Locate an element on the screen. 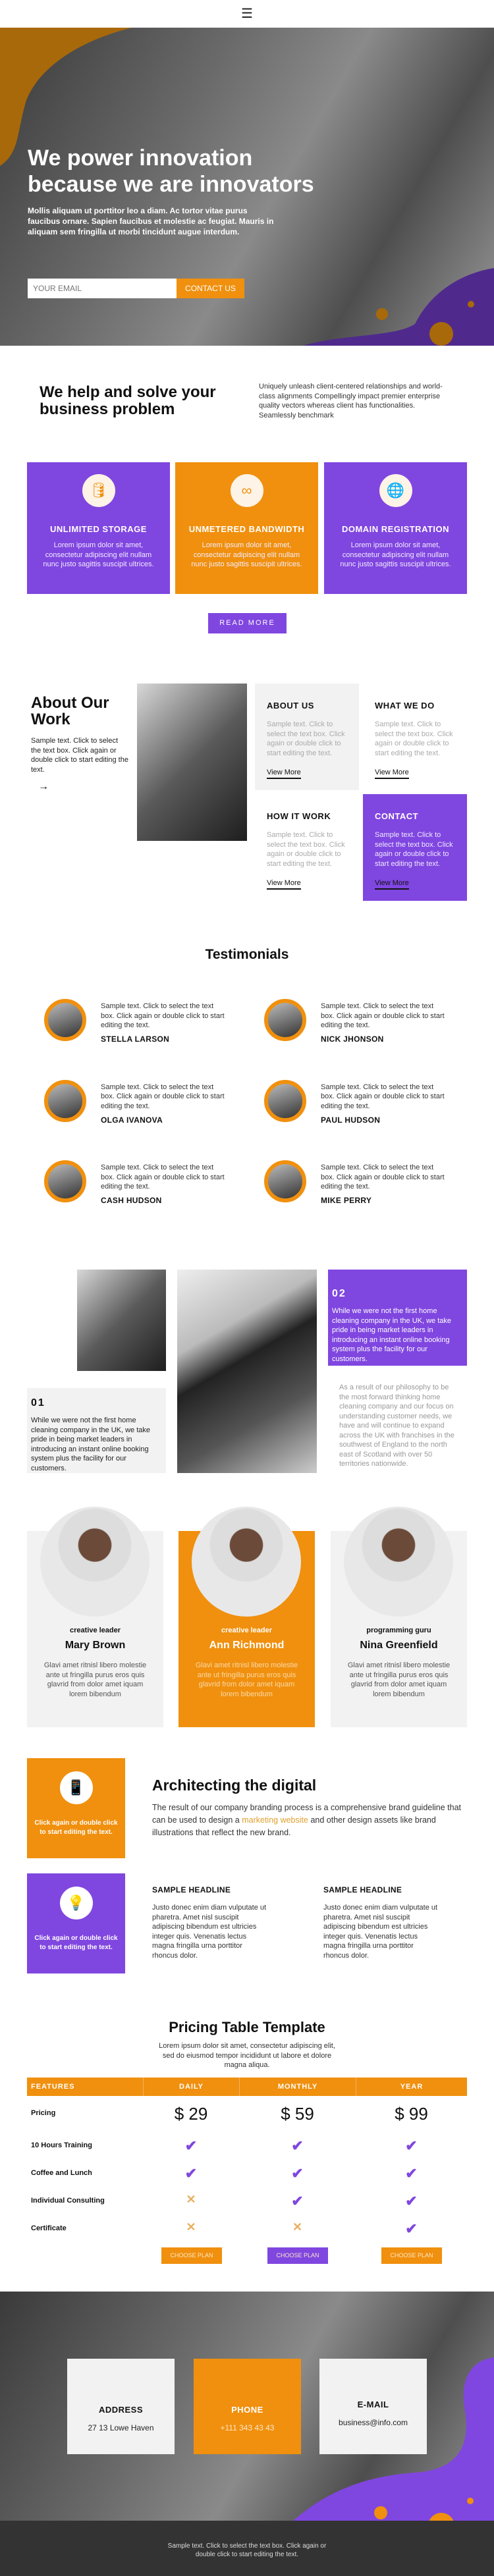 The image size is (494, 2576). pricing-column-header: FEATURES is located at coordinates (53, 2087).